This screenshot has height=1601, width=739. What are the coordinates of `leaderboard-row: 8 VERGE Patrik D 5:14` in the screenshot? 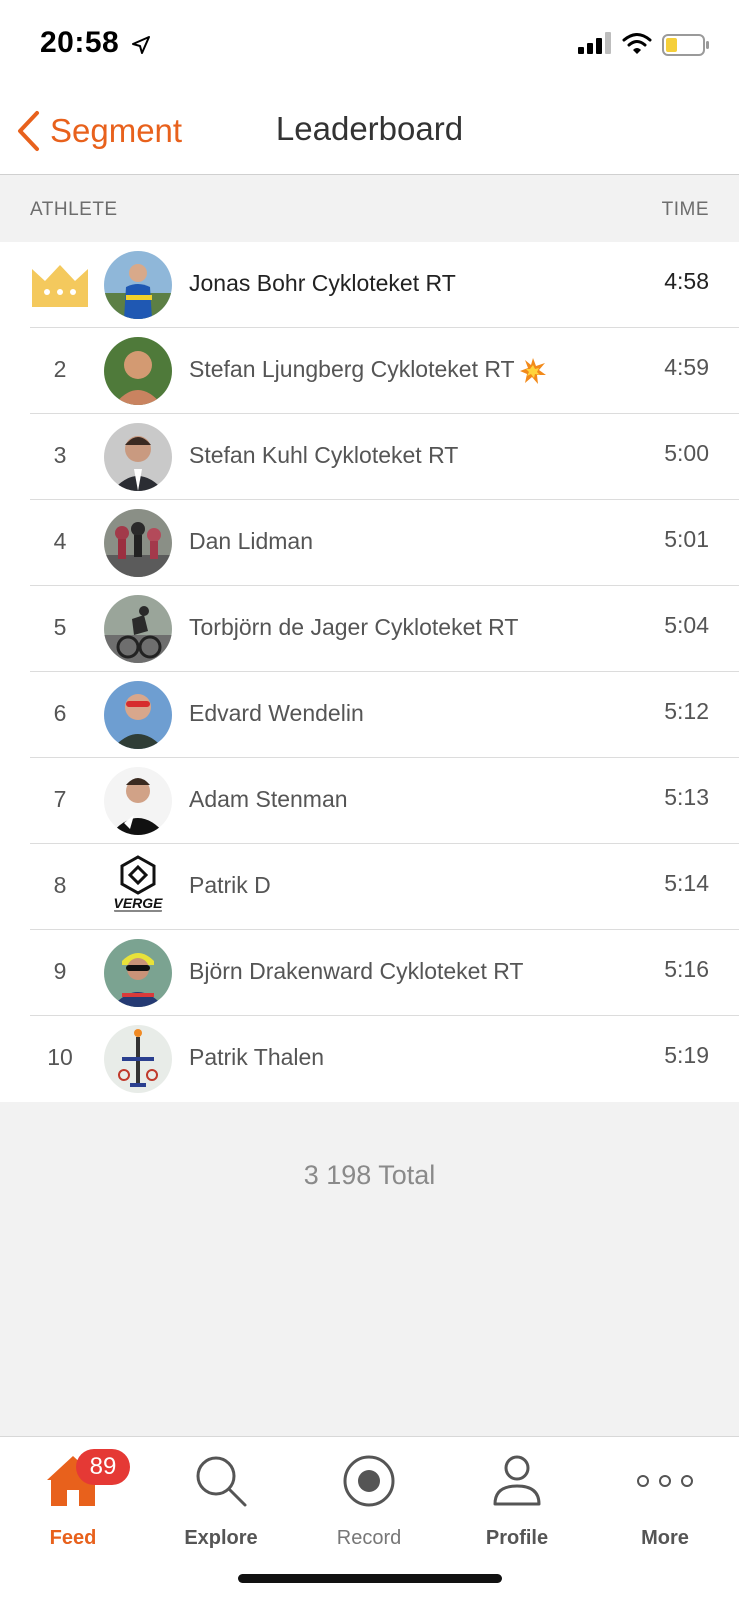 It's located at (369, 887).